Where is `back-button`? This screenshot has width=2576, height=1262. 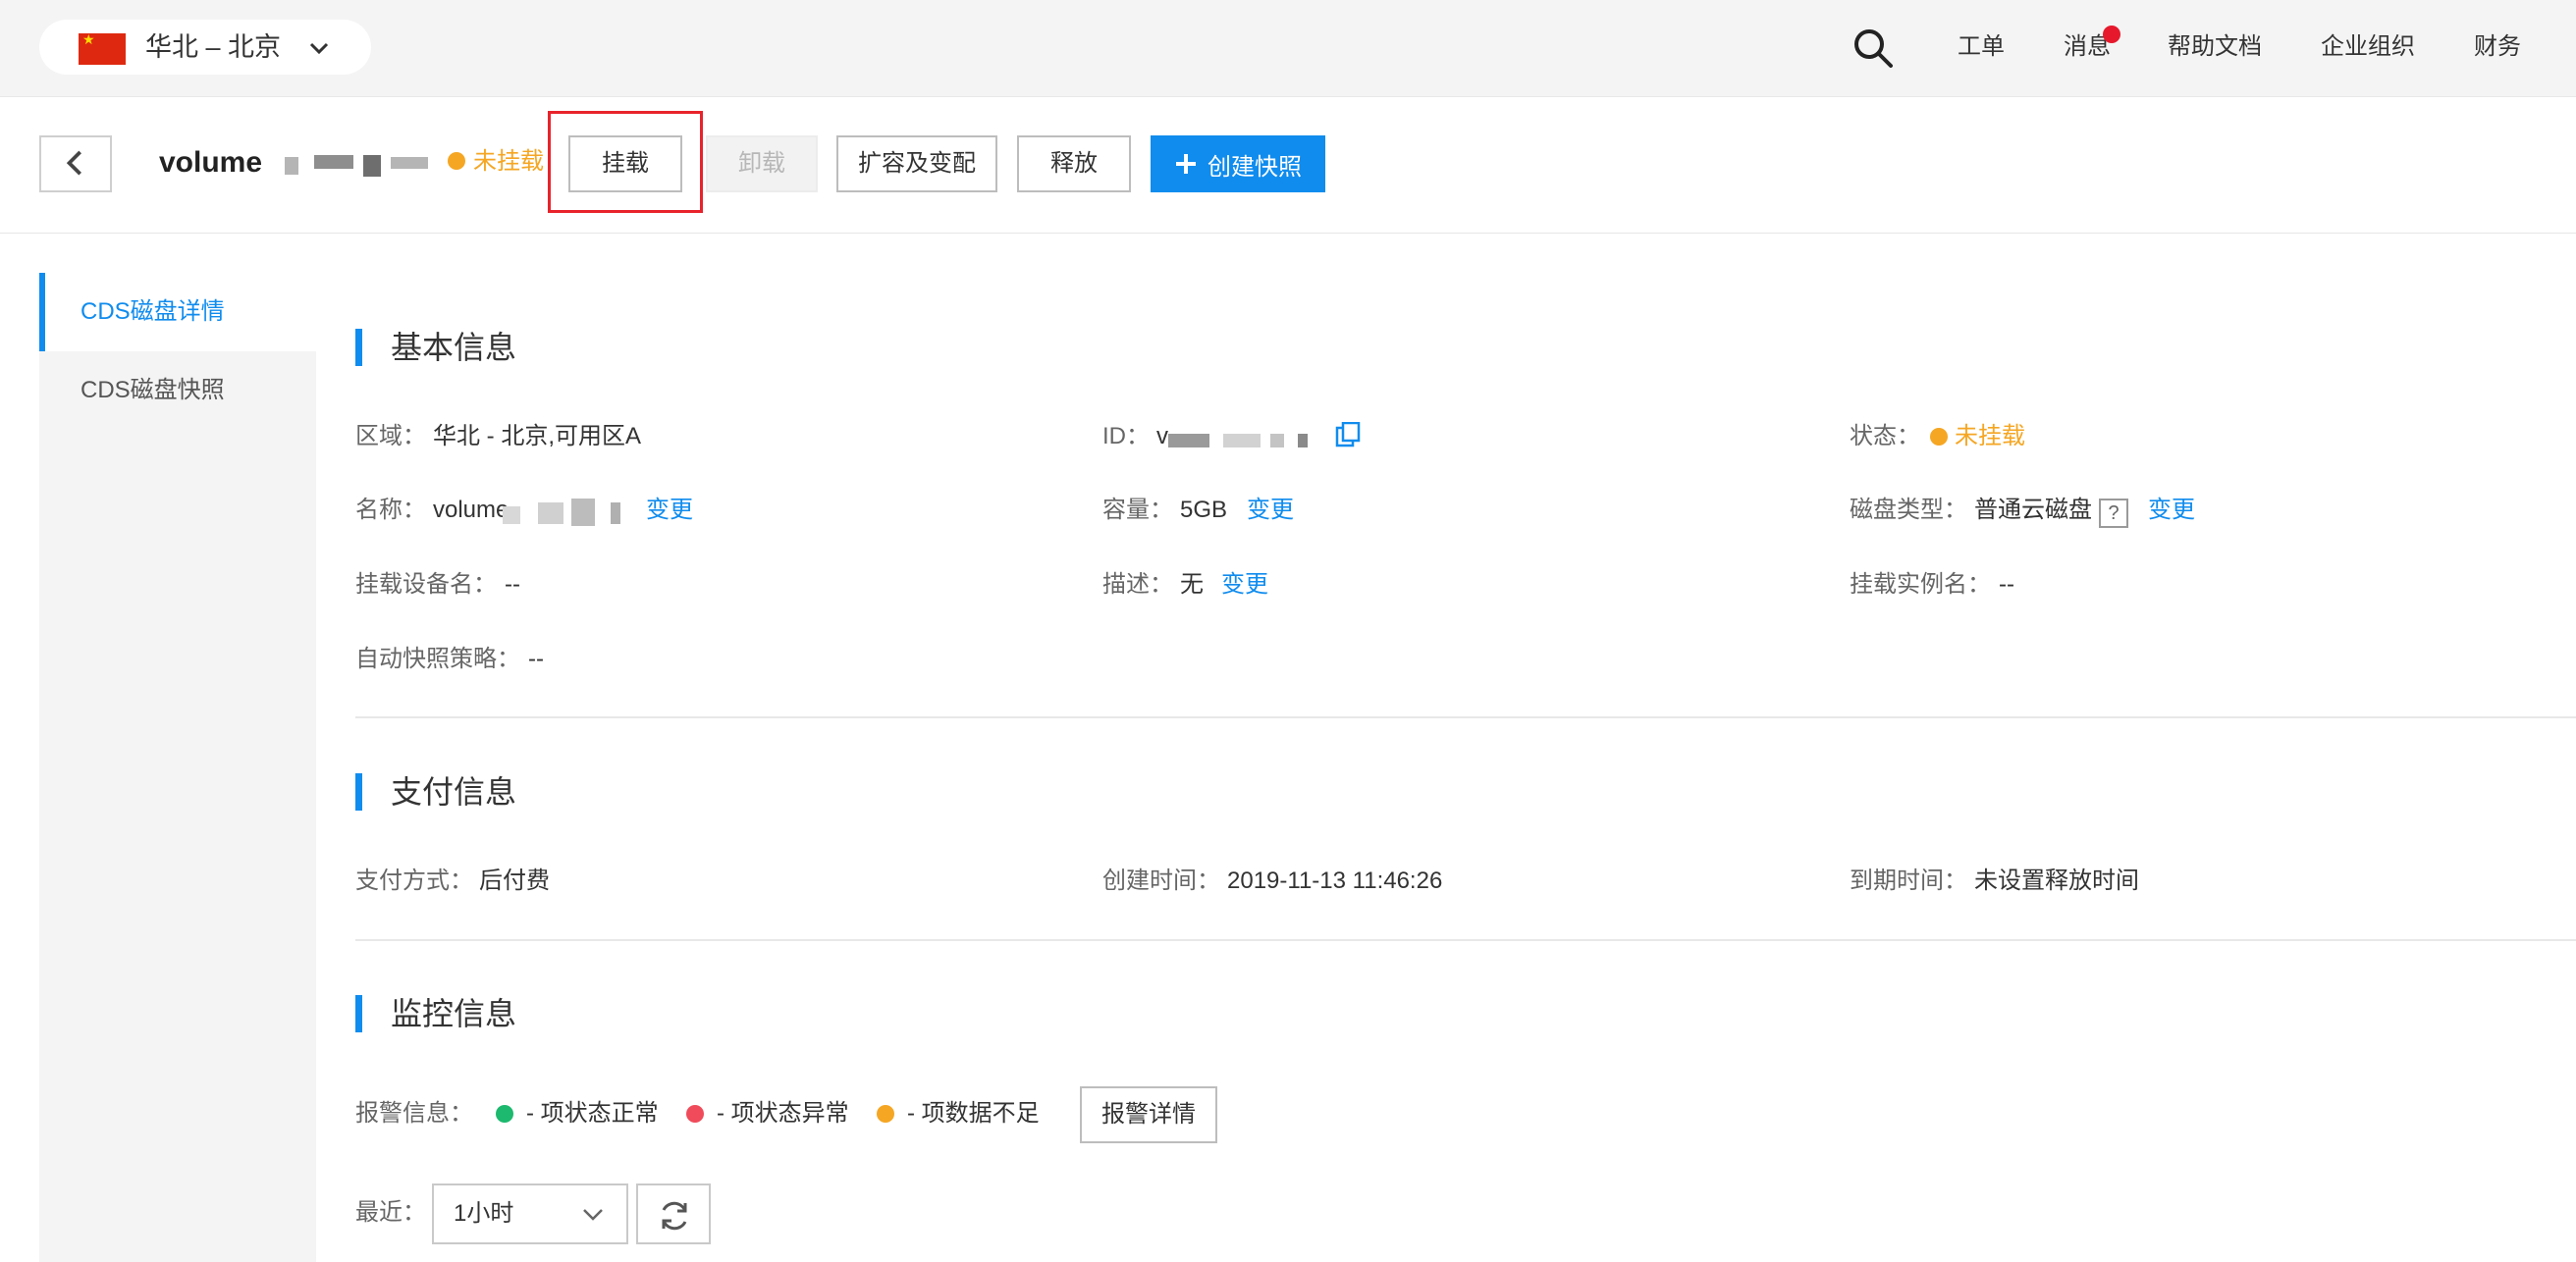 back-button is located at coordinates (75, 163).